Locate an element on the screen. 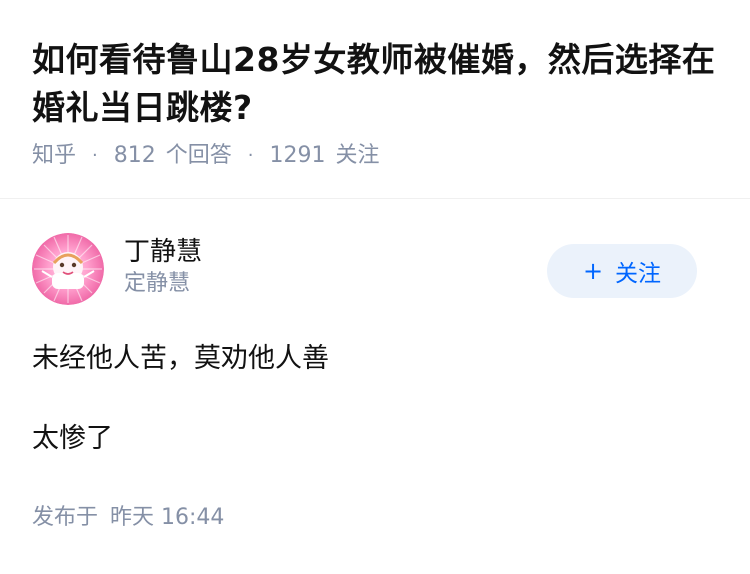  avatar-icon is located at coordinates (68, 269).